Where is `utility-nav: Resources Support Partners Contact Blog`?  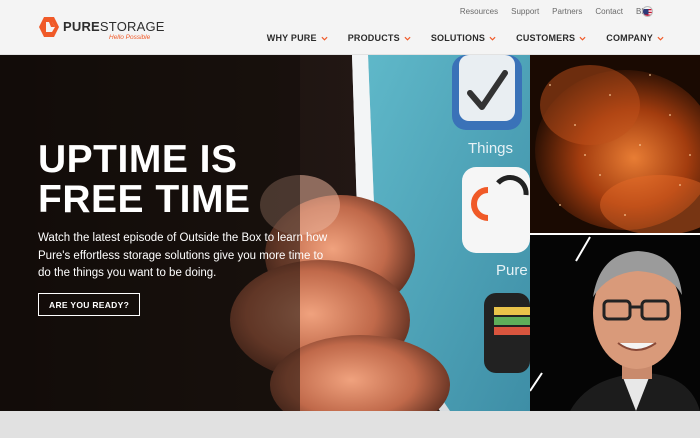
utility-nav: Resources Support Partners Contact Blog is located at coordinates (556, 11).